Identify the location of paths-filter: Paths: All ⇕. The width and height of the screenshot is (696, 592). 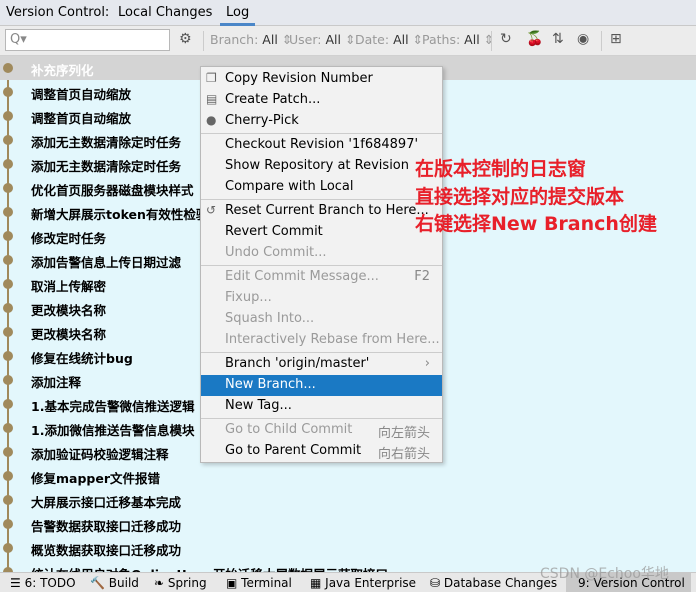
(458, 39).